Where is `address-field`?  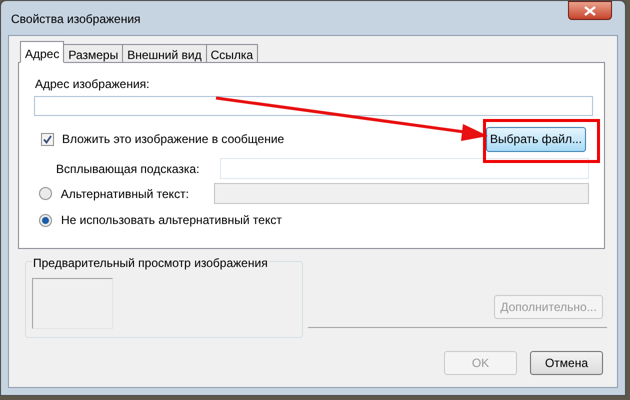 address-field is located at coordinates (313, 106).